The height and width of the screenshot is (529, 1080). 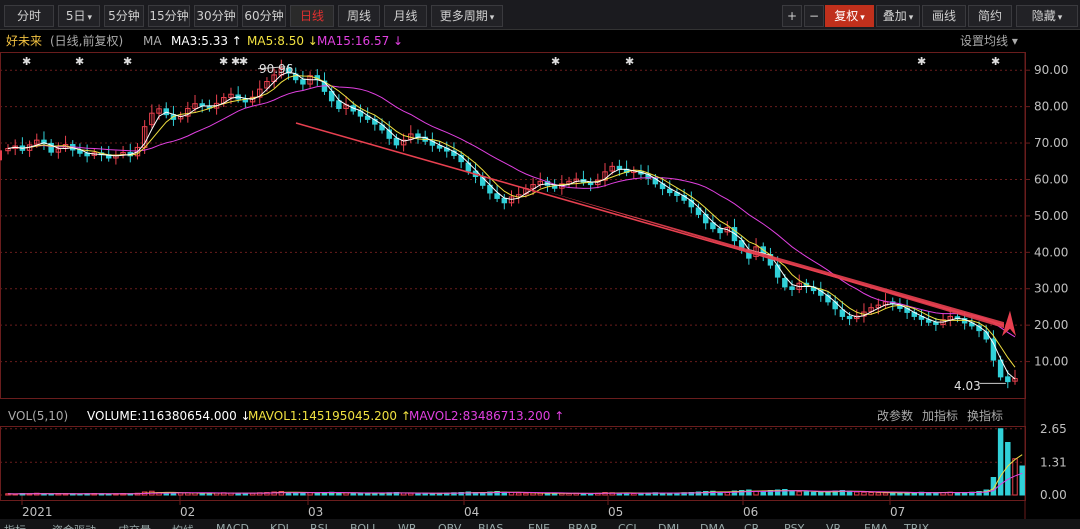 I want to click on indicator-tab-4: MACD, so click(x=232, y=525).